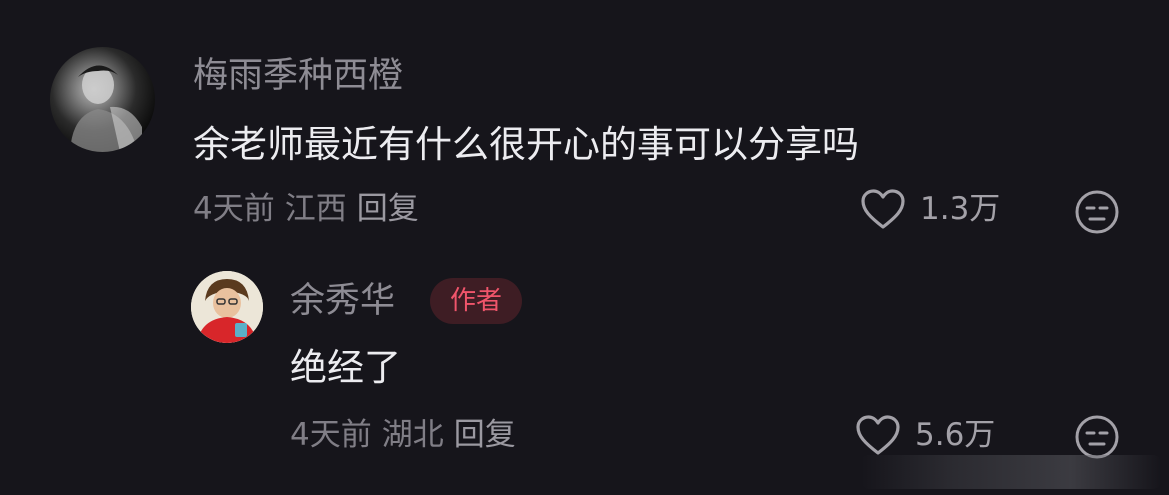 Image resolution: width=1169 pixels, height=495 pixels. What do you see at coordinates (234, 209) in the screenshot?
I see `comment-time: 4天前` at bounding box center [234, 209].